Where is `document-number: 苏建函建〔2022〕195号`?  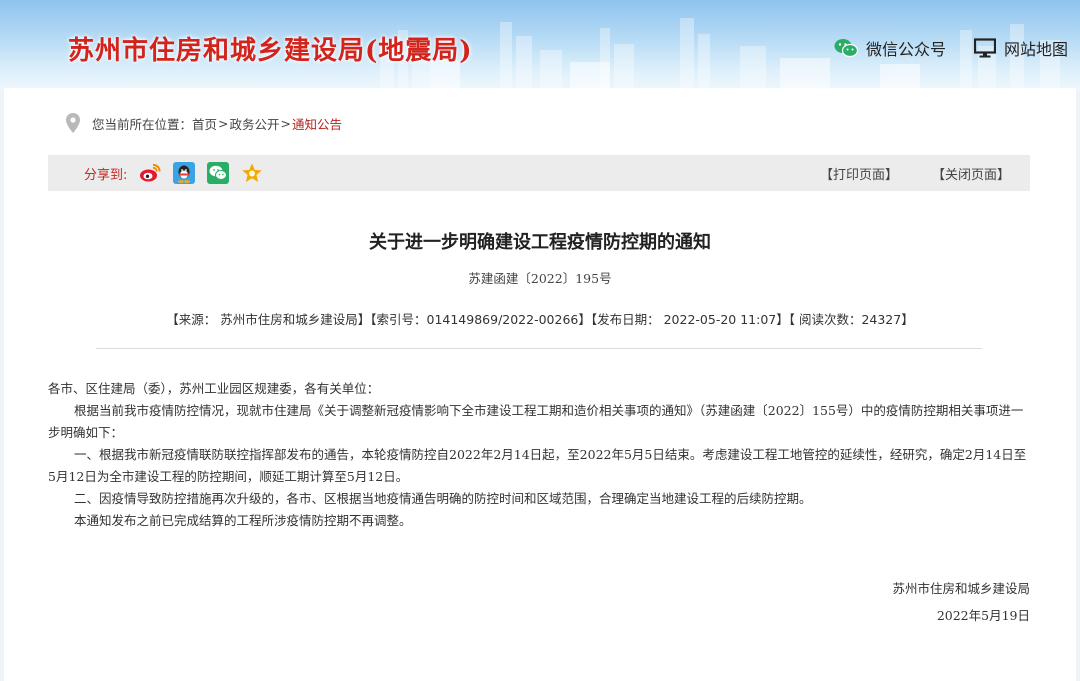 document-number: 苏建函建〔2022〕195号 is located at coordinates (540, 278).